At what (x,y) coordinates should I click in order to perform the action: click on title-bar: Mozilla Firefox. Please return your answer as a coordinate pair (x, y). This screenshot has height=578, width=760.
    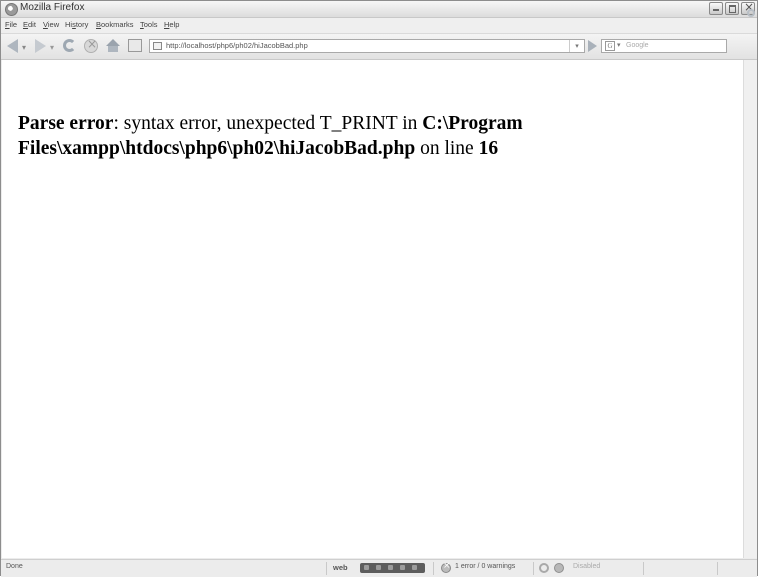
    Looking at the image, I should click on (379, 9).